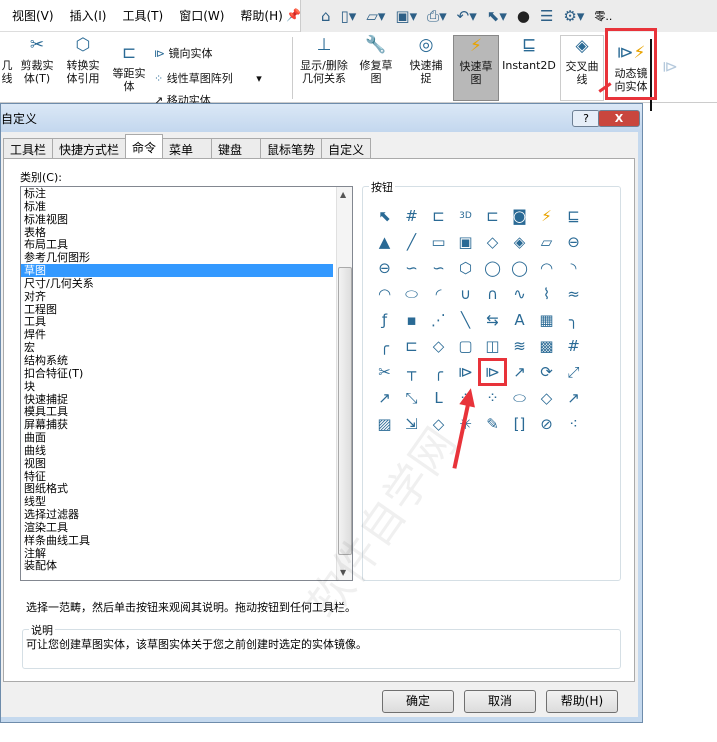  Describe the element at coordinates (586, 118) in the screenshot. I see `help-title-button: ?` at that location.